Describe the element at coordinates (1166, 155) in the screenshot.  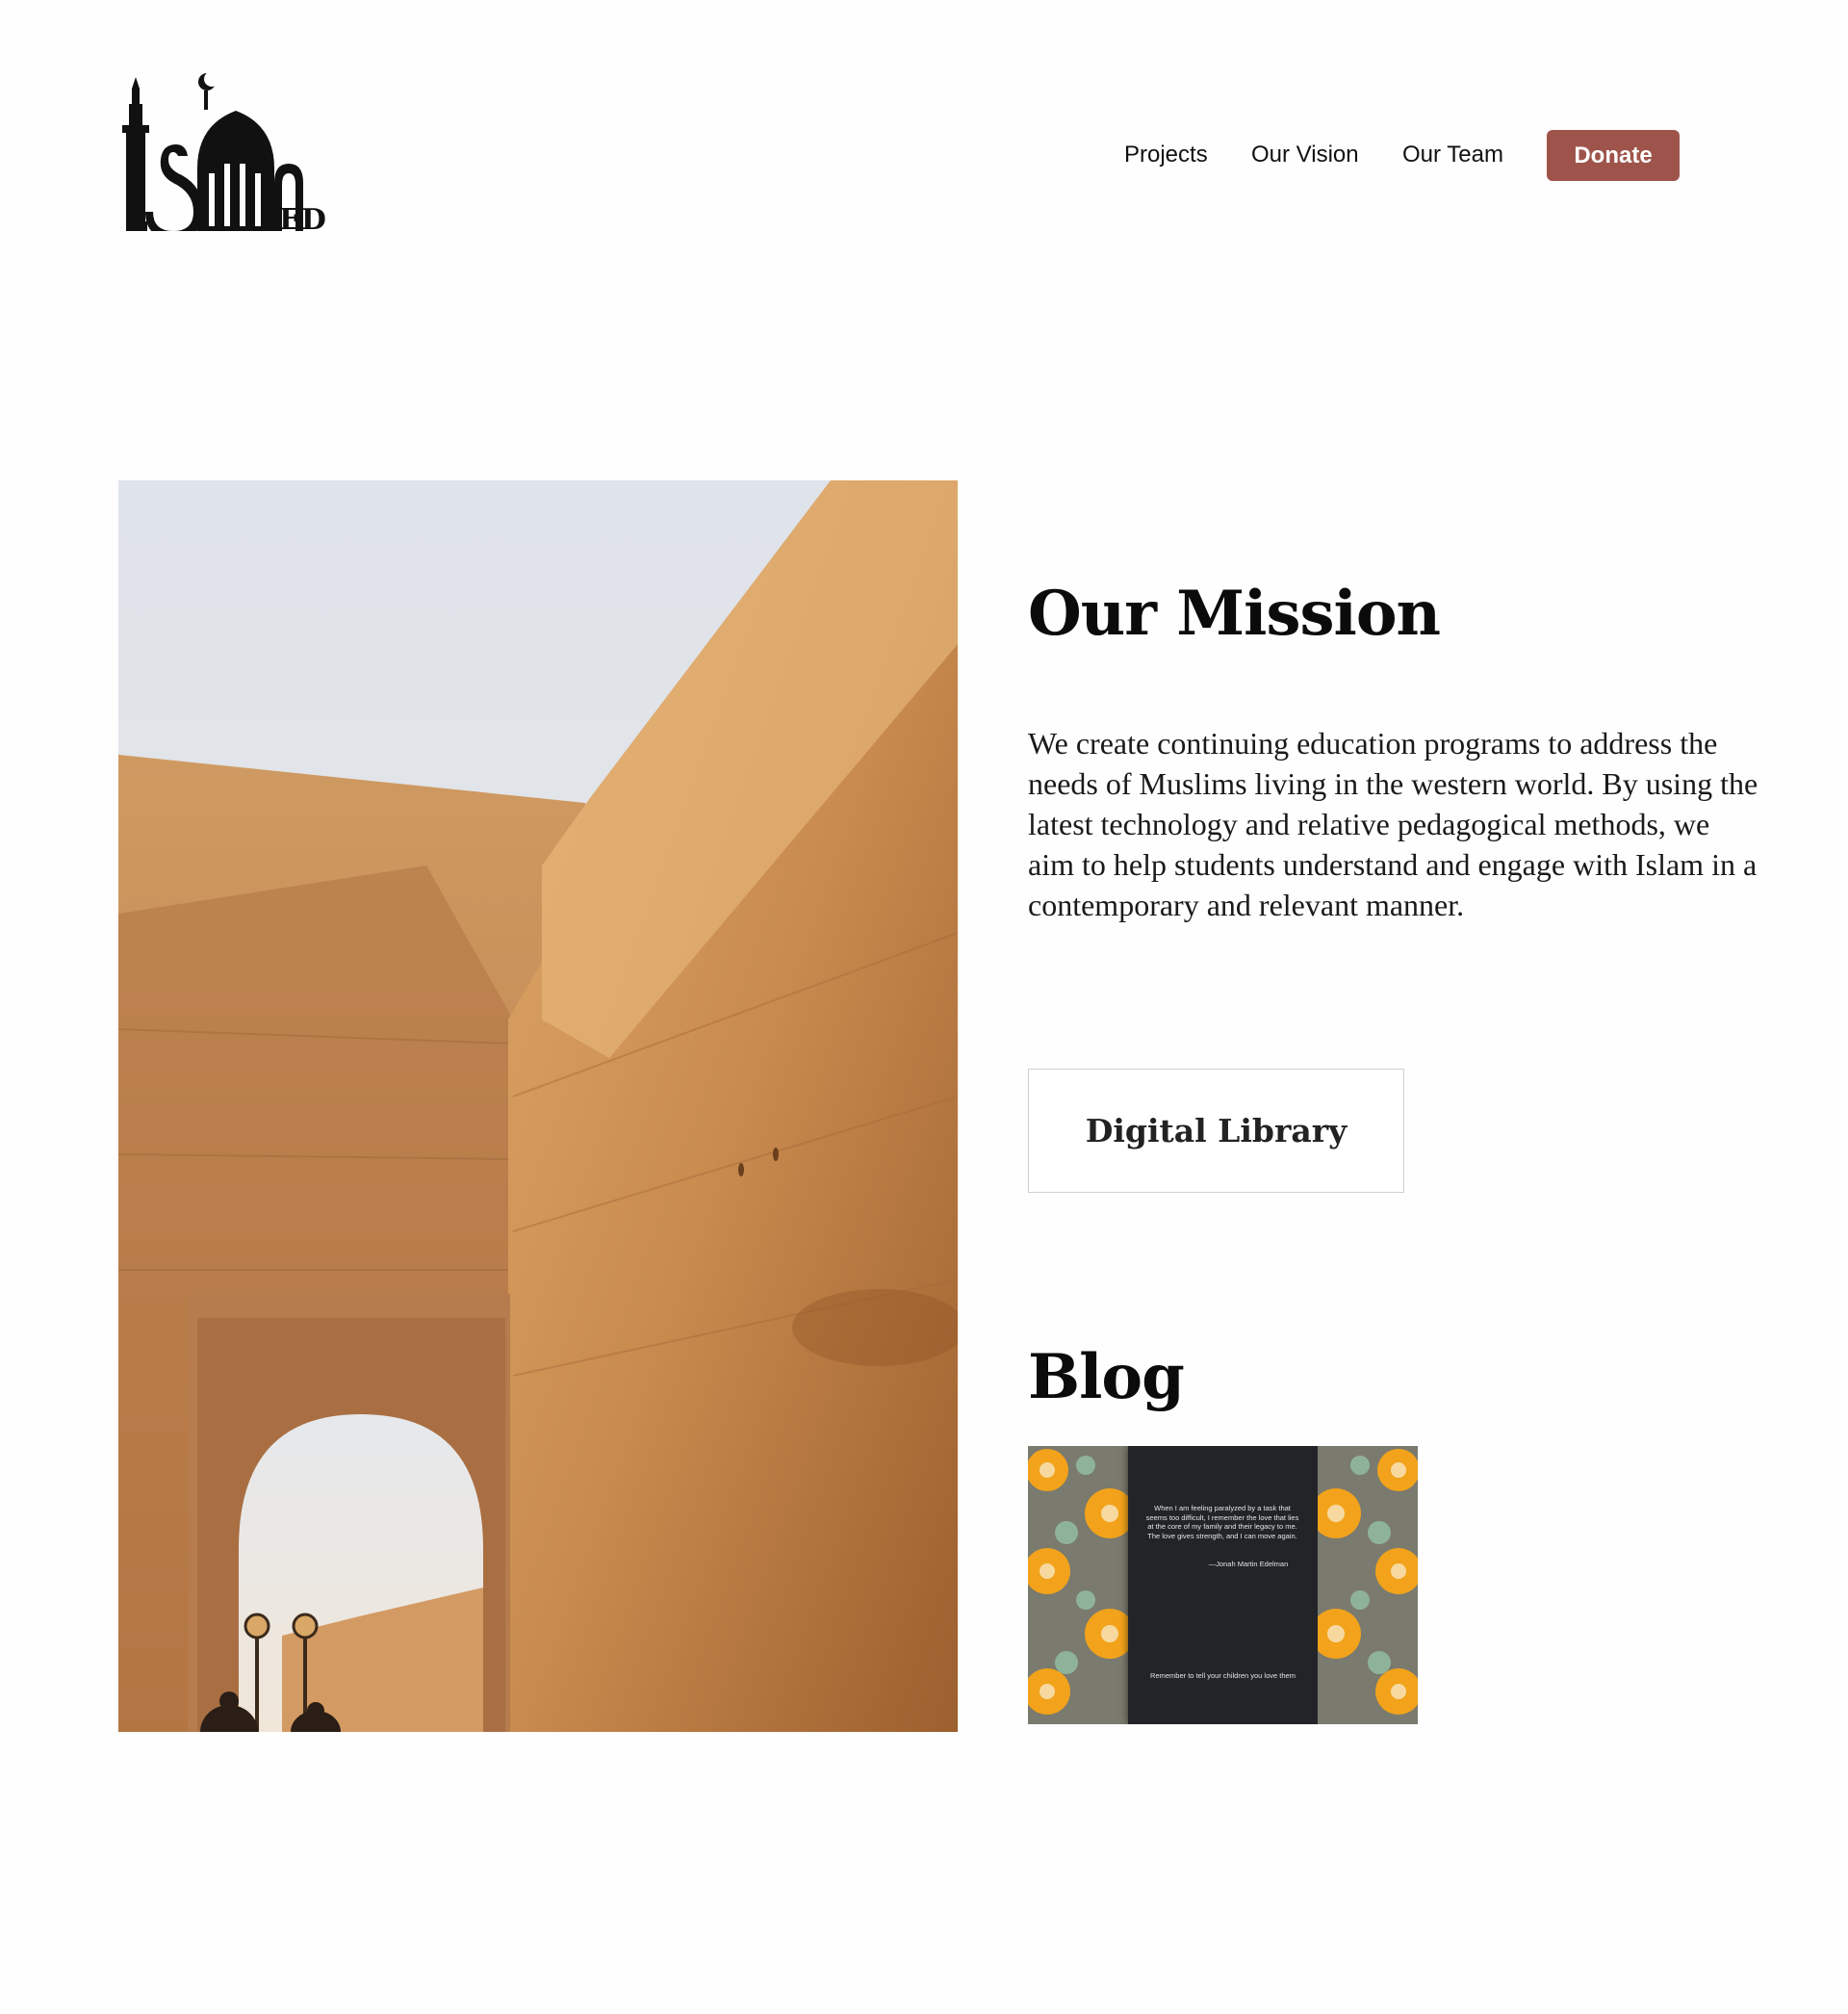
I see `nav-projects-link: Projects` at that location.